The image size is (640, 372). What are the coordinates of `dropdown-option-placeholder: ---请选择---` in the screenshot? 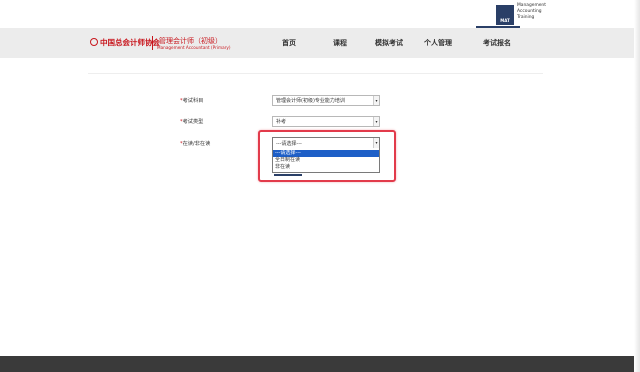 It's located at (326, 153).